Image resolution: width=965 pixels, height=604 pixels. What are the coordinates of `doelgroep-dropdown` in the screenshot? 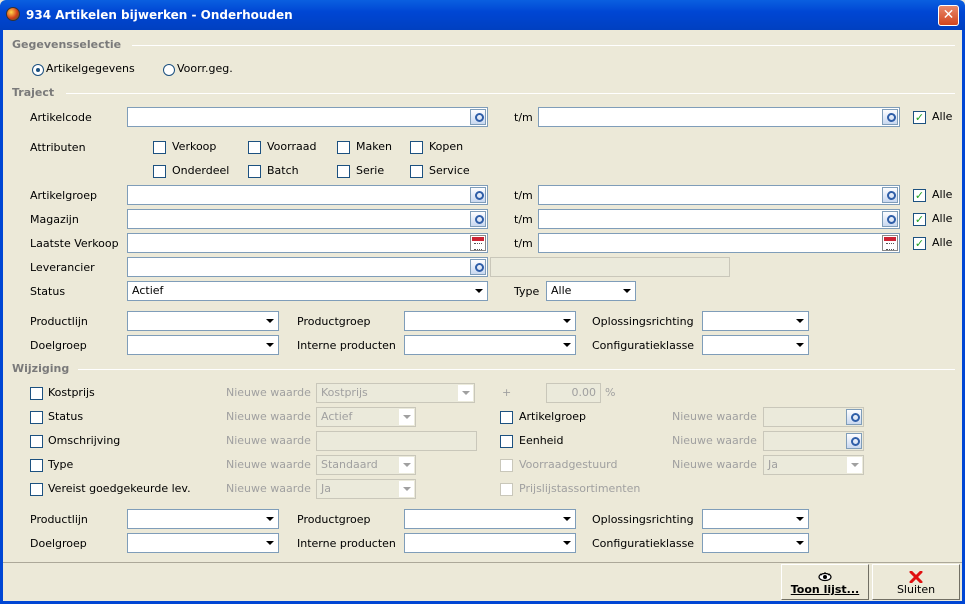 It's located at (203, 345).